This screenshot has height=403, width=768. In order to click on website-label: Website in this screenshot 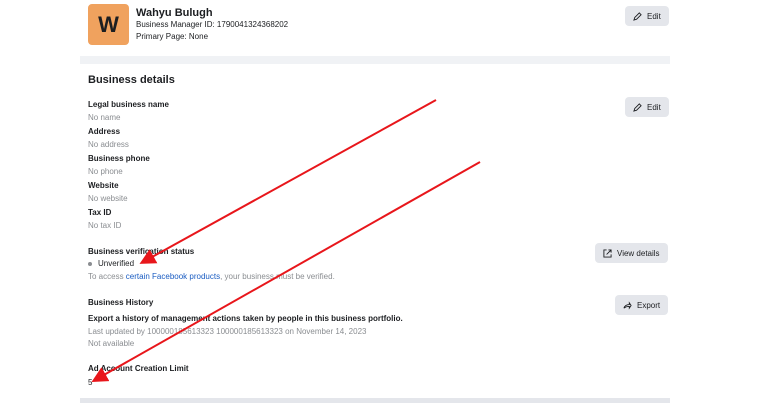, I will do `click(103, 185)`.